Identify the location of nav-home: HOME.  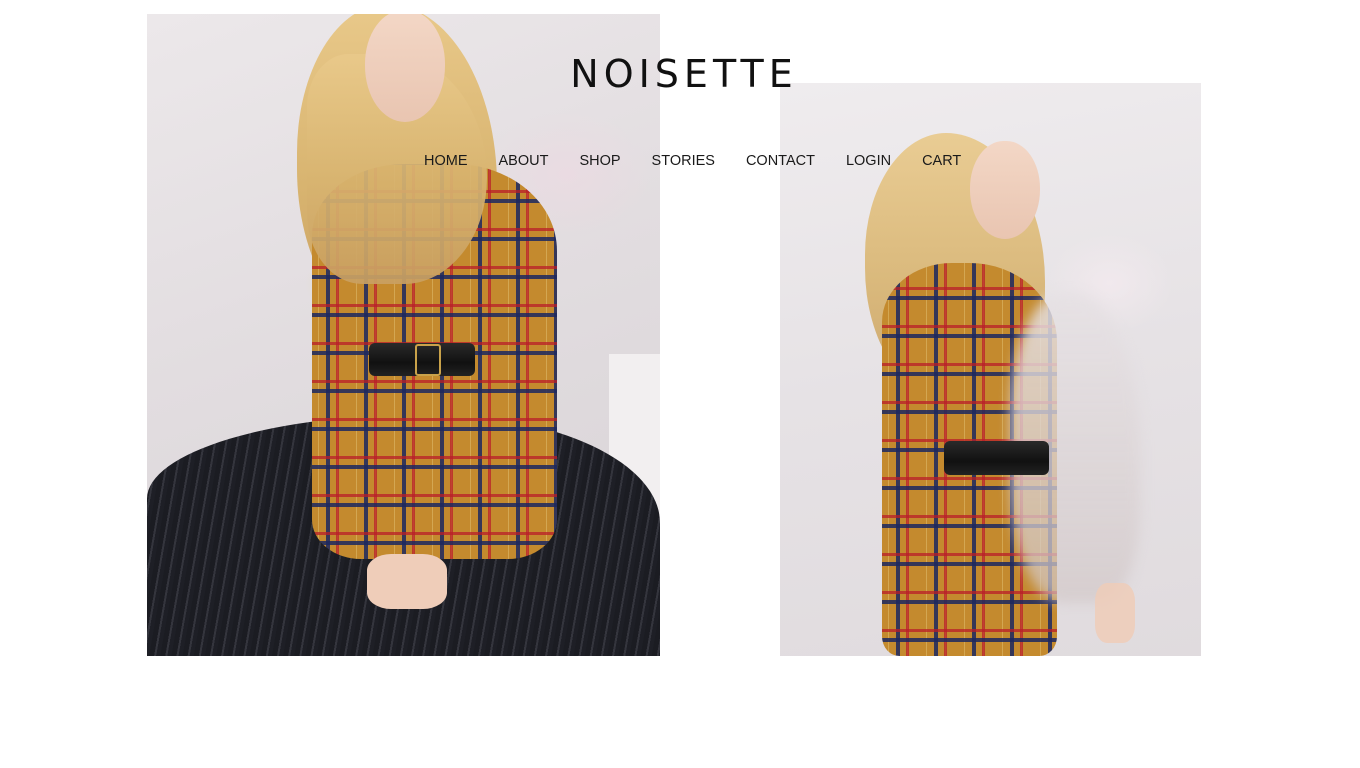
(446, 161).